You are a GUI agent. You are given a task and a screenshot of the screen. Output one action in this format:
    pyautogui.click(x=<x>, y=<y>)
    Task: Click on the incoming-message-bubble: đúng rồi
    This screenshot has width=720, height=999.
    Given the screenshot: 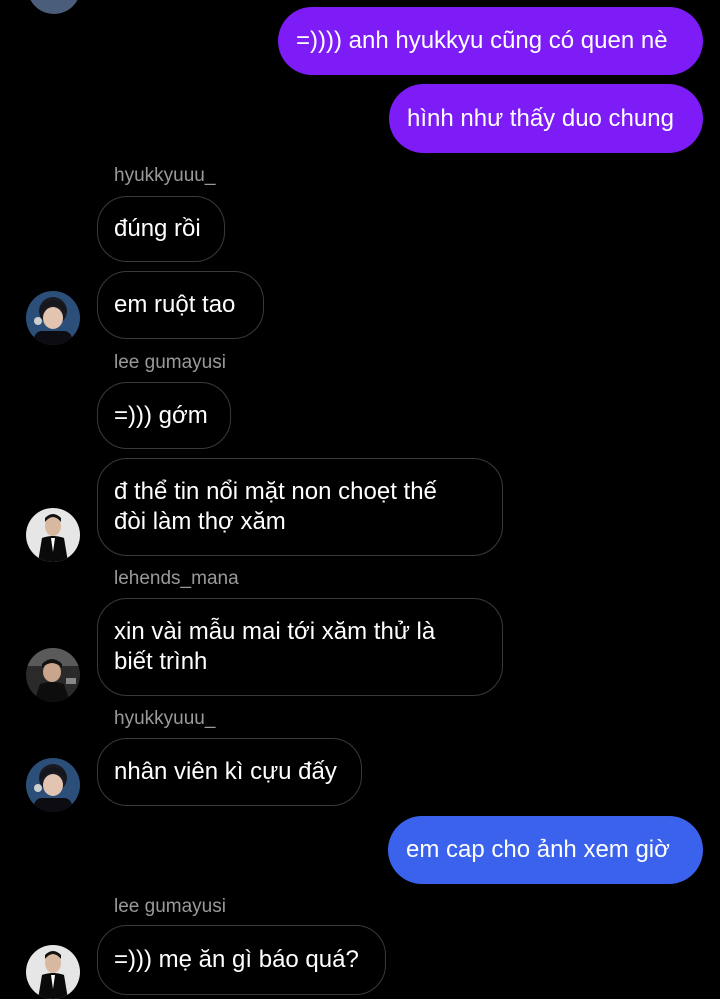 What is the action you would take?
    pyautogui.click(x=161, y=229)
    